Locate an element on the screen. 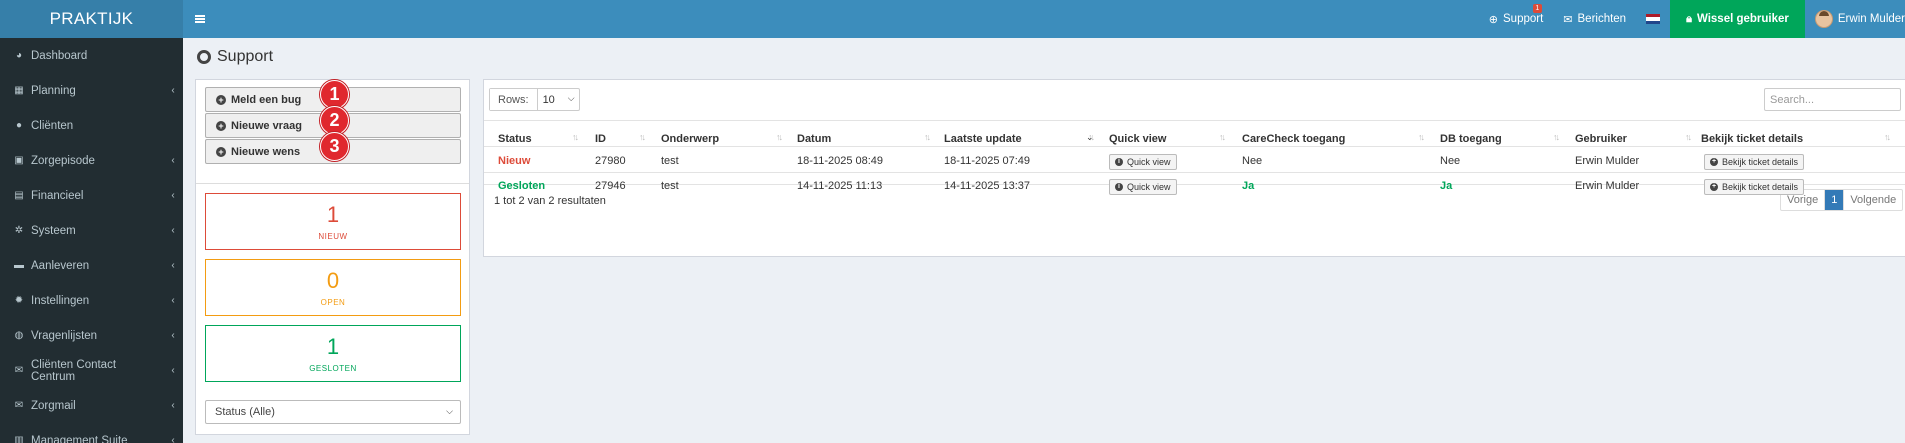 The image size is (1905, 443). cogs-icon: ✲ is located at coordinates (19, 230).